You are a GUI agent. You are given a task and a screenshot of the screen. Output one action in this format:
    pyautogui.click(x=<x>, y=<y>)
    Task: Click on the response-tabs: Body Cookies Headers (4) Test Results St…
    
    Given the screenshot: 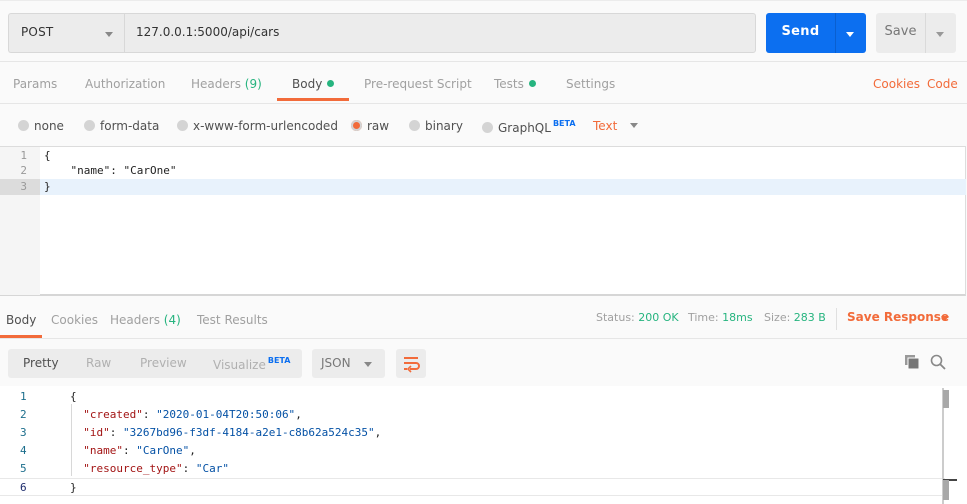 What is the action you would take?
    pyautogui.click(x=483, y=318)
    